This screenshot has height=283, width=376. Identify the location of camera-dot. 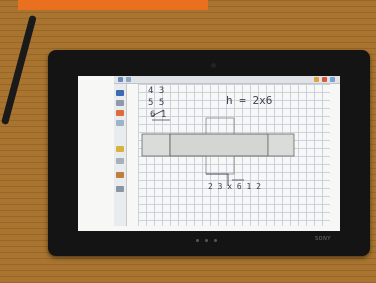
(213, 65).